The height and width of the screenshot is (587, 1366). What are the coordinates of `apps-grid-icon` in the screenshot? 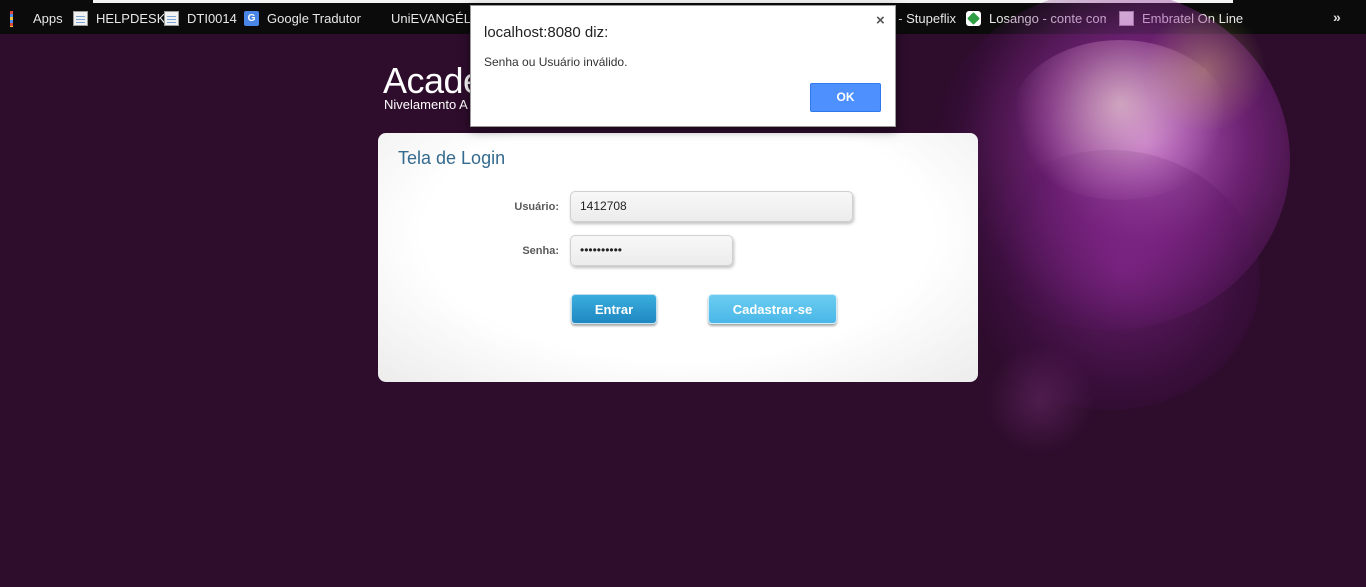 It's located at (17, 18).